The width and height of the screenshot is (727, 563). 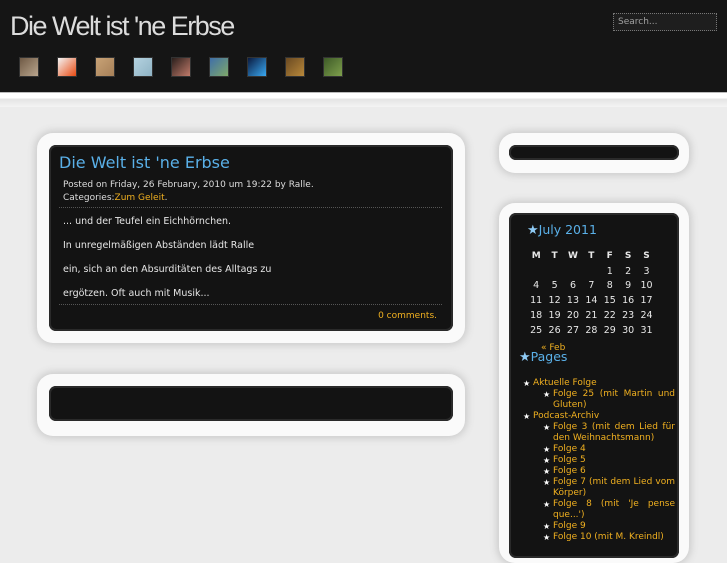 I want to click on calendar-title: July 2011, so click(x=567, y=229).